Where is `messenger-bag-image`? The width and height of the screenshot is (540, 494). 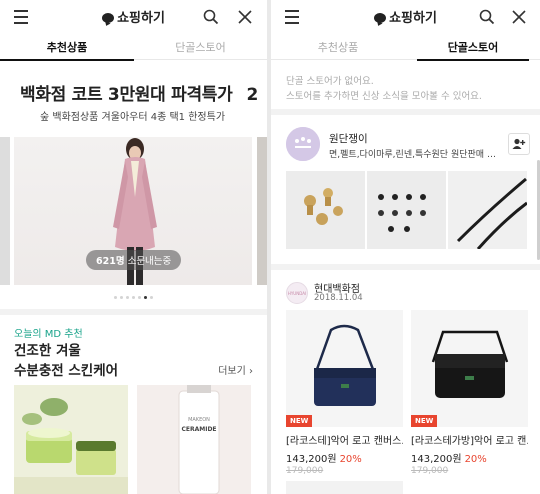
messenger-bag-image is located at coordinates (470, 364).